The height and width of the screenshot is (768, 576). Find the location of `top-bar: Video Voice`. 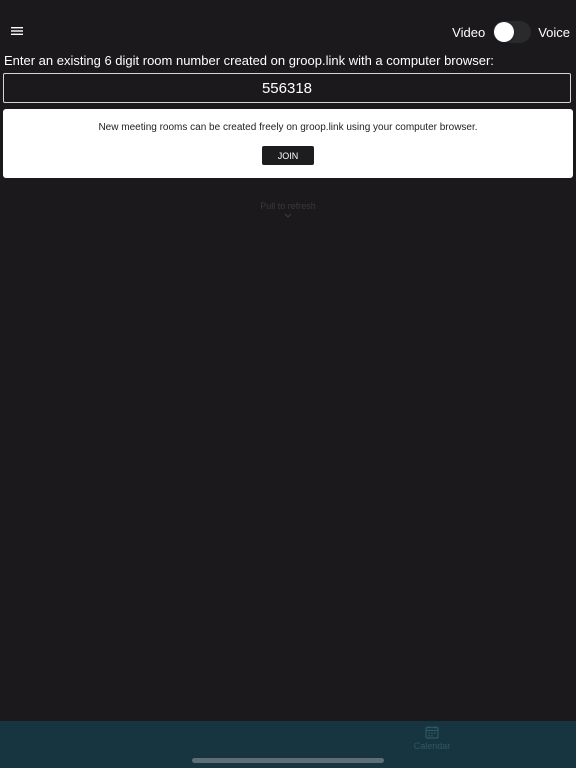

top-bar: Video Voice is located at coordinates (288, 32).